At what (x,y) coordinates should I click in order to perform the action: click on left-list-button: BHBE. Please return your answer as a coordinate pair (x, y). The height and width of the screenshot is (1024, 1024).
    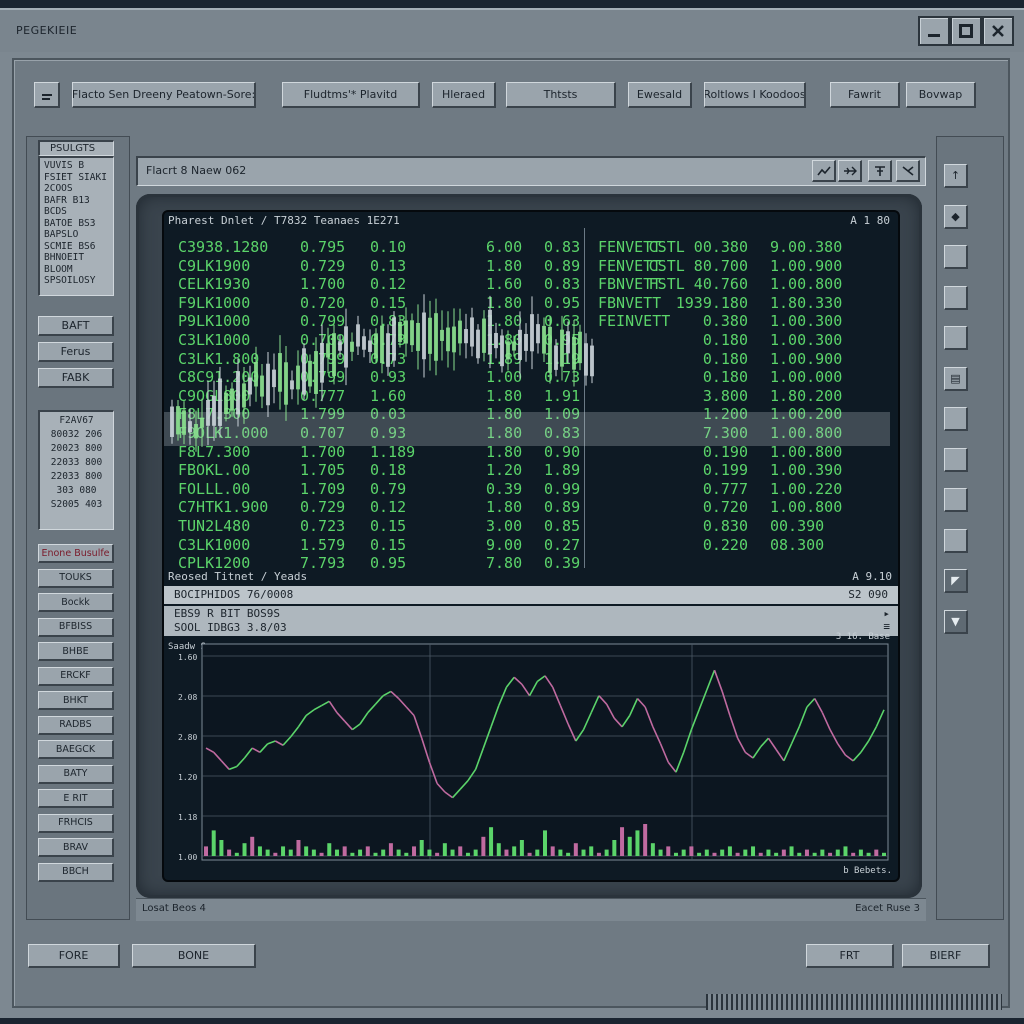
    Looking at the image, I should click on (76, 651).